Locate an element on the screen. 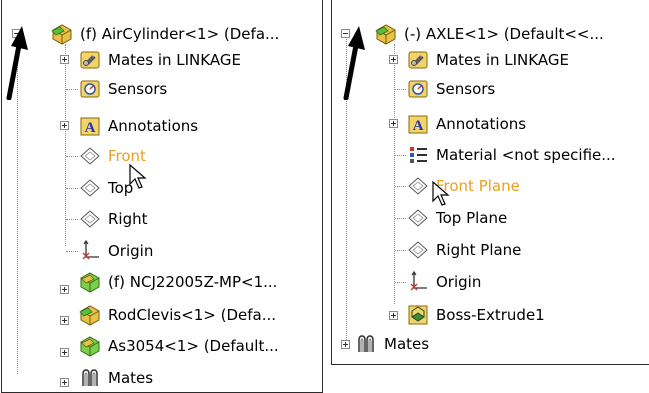  material-icon is located at coordinates (418, 155).